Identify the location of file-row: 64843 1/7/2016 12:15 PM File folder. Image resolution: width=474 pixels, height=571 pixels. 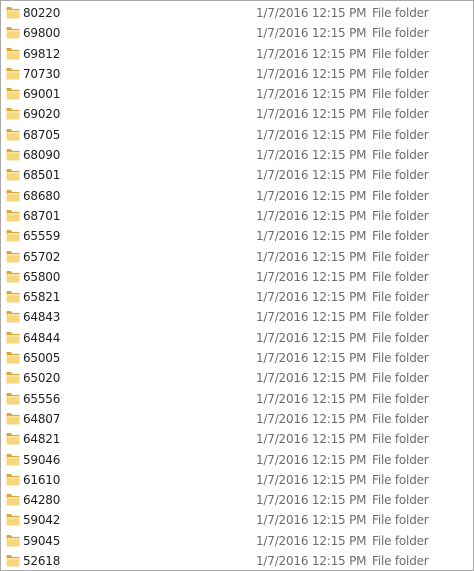
(237, 317).